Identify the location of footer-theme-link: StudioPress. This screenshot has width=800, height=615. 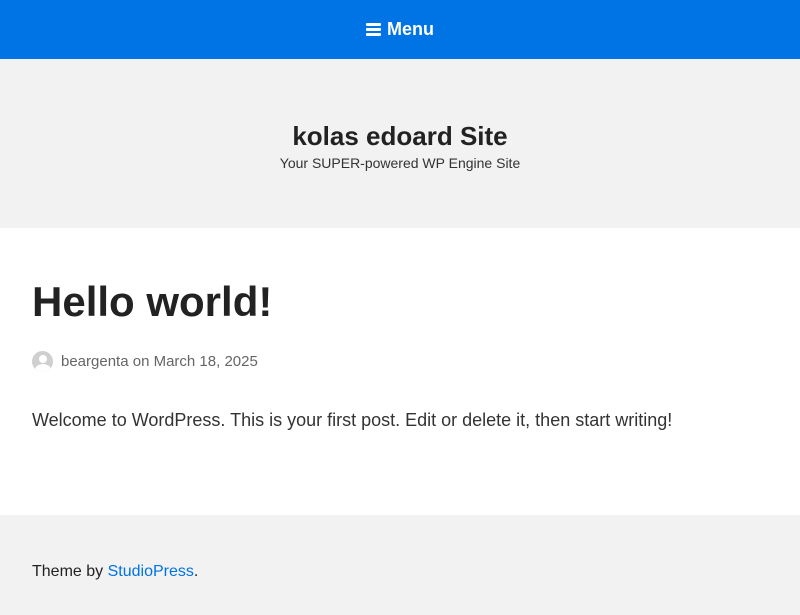
(151, 572).